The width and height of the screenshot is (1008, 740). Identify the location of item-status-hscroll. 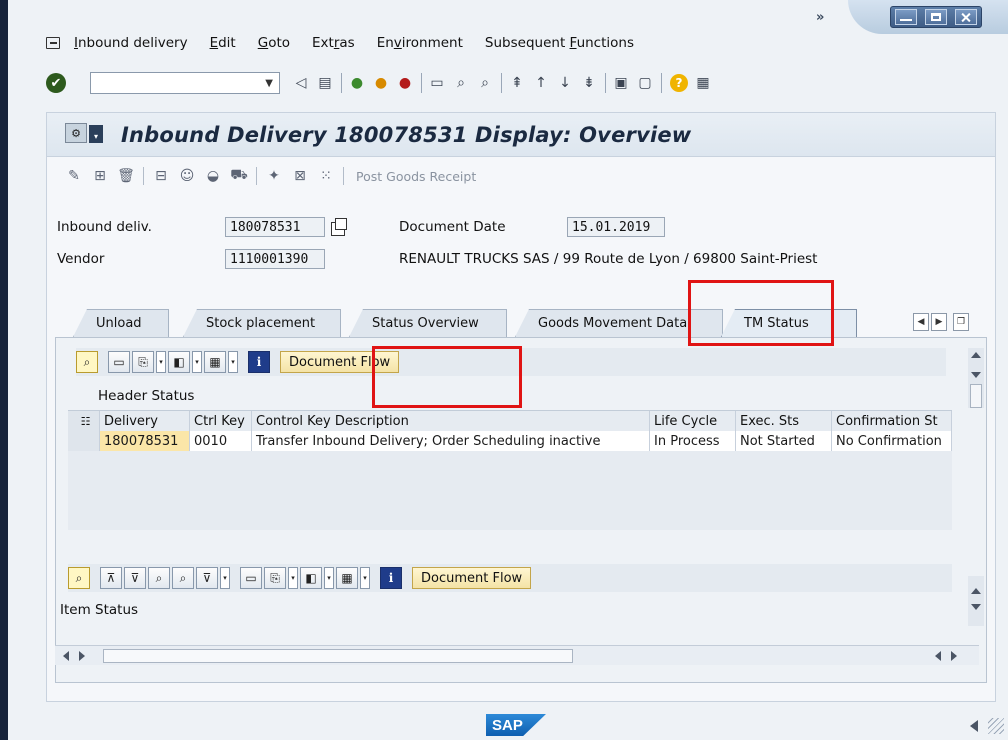
(517, 655).